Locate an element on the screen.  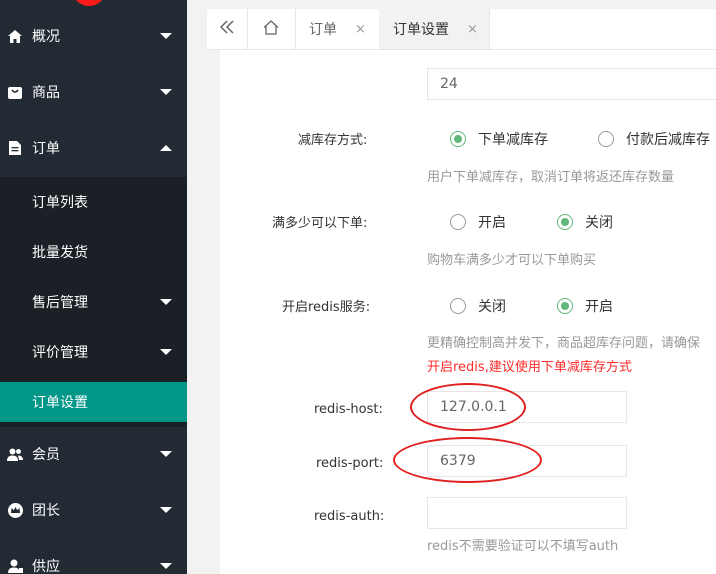
sidebar-item-label: 概况 is located at coordinates (46, 37).